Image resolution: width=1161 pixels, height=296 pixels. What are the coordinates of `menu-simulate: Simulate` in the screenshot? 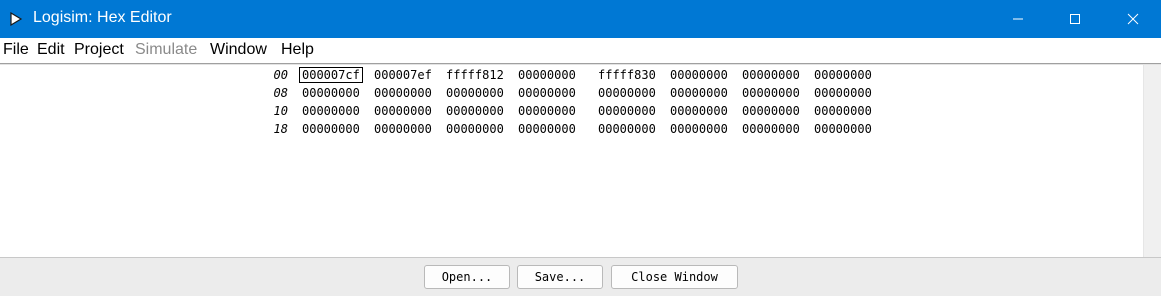 It's located at (166, 50).